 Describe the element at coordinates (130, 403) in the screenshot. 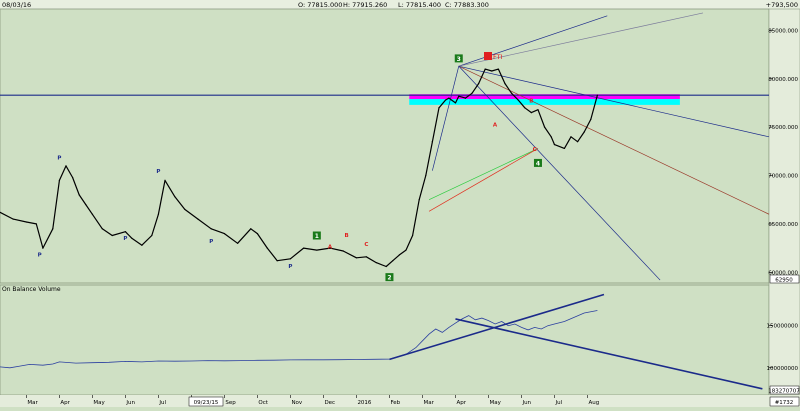

I see `x-tick-label: Jun` at that location.